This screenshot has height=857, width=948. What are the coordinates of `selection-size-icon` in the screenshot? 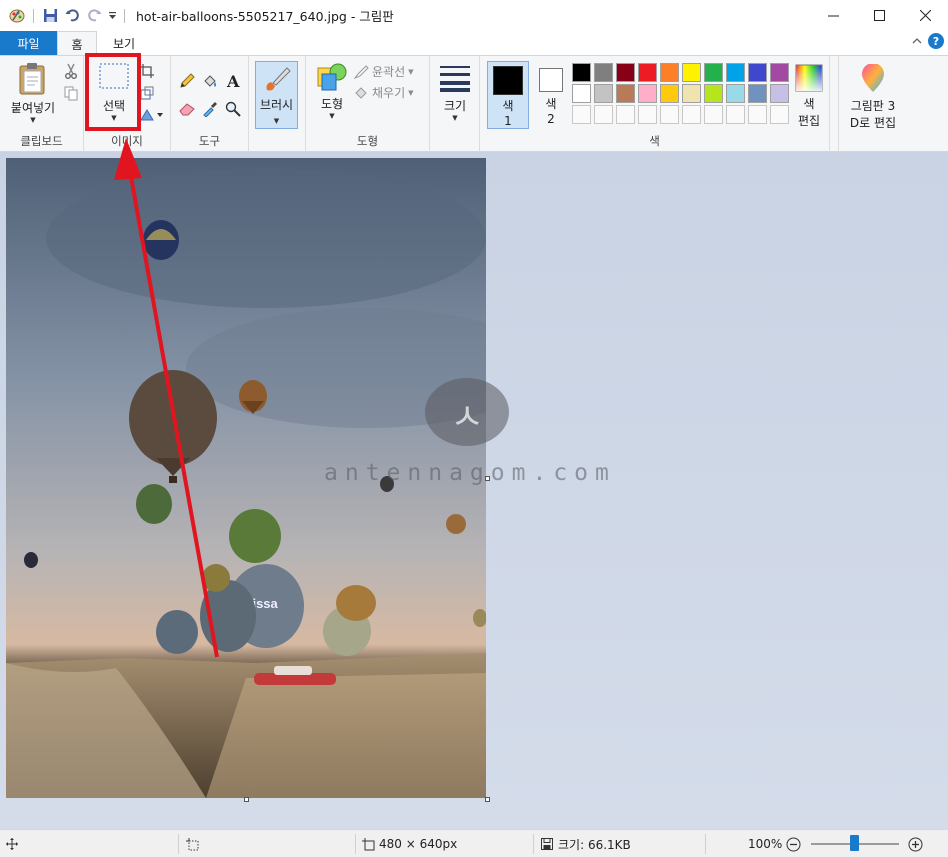 It's located at (192, 843).